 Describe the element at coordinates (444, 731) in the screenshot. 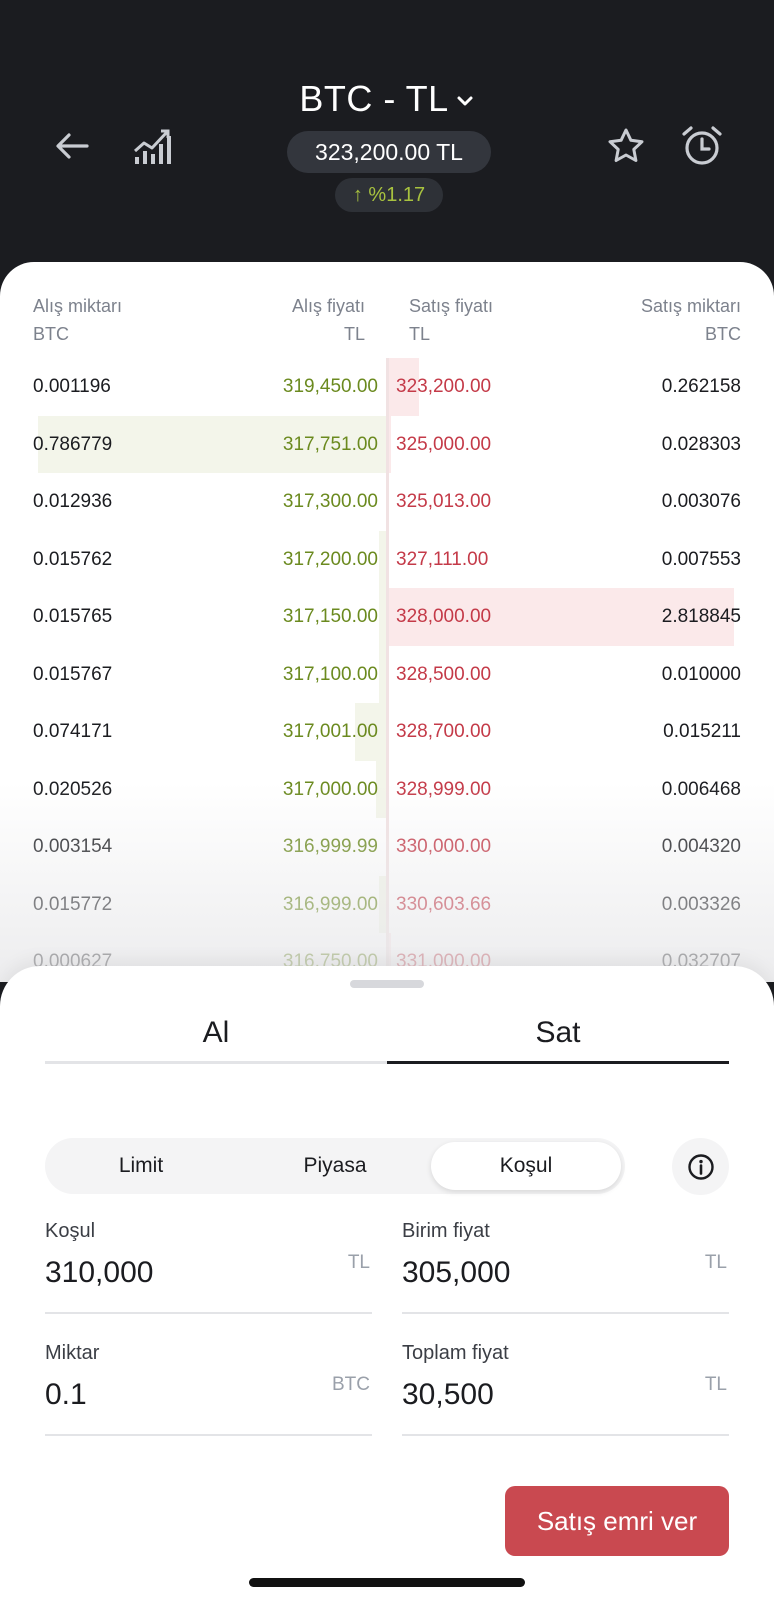

I see `ask-price: 328,700.00` at that location.